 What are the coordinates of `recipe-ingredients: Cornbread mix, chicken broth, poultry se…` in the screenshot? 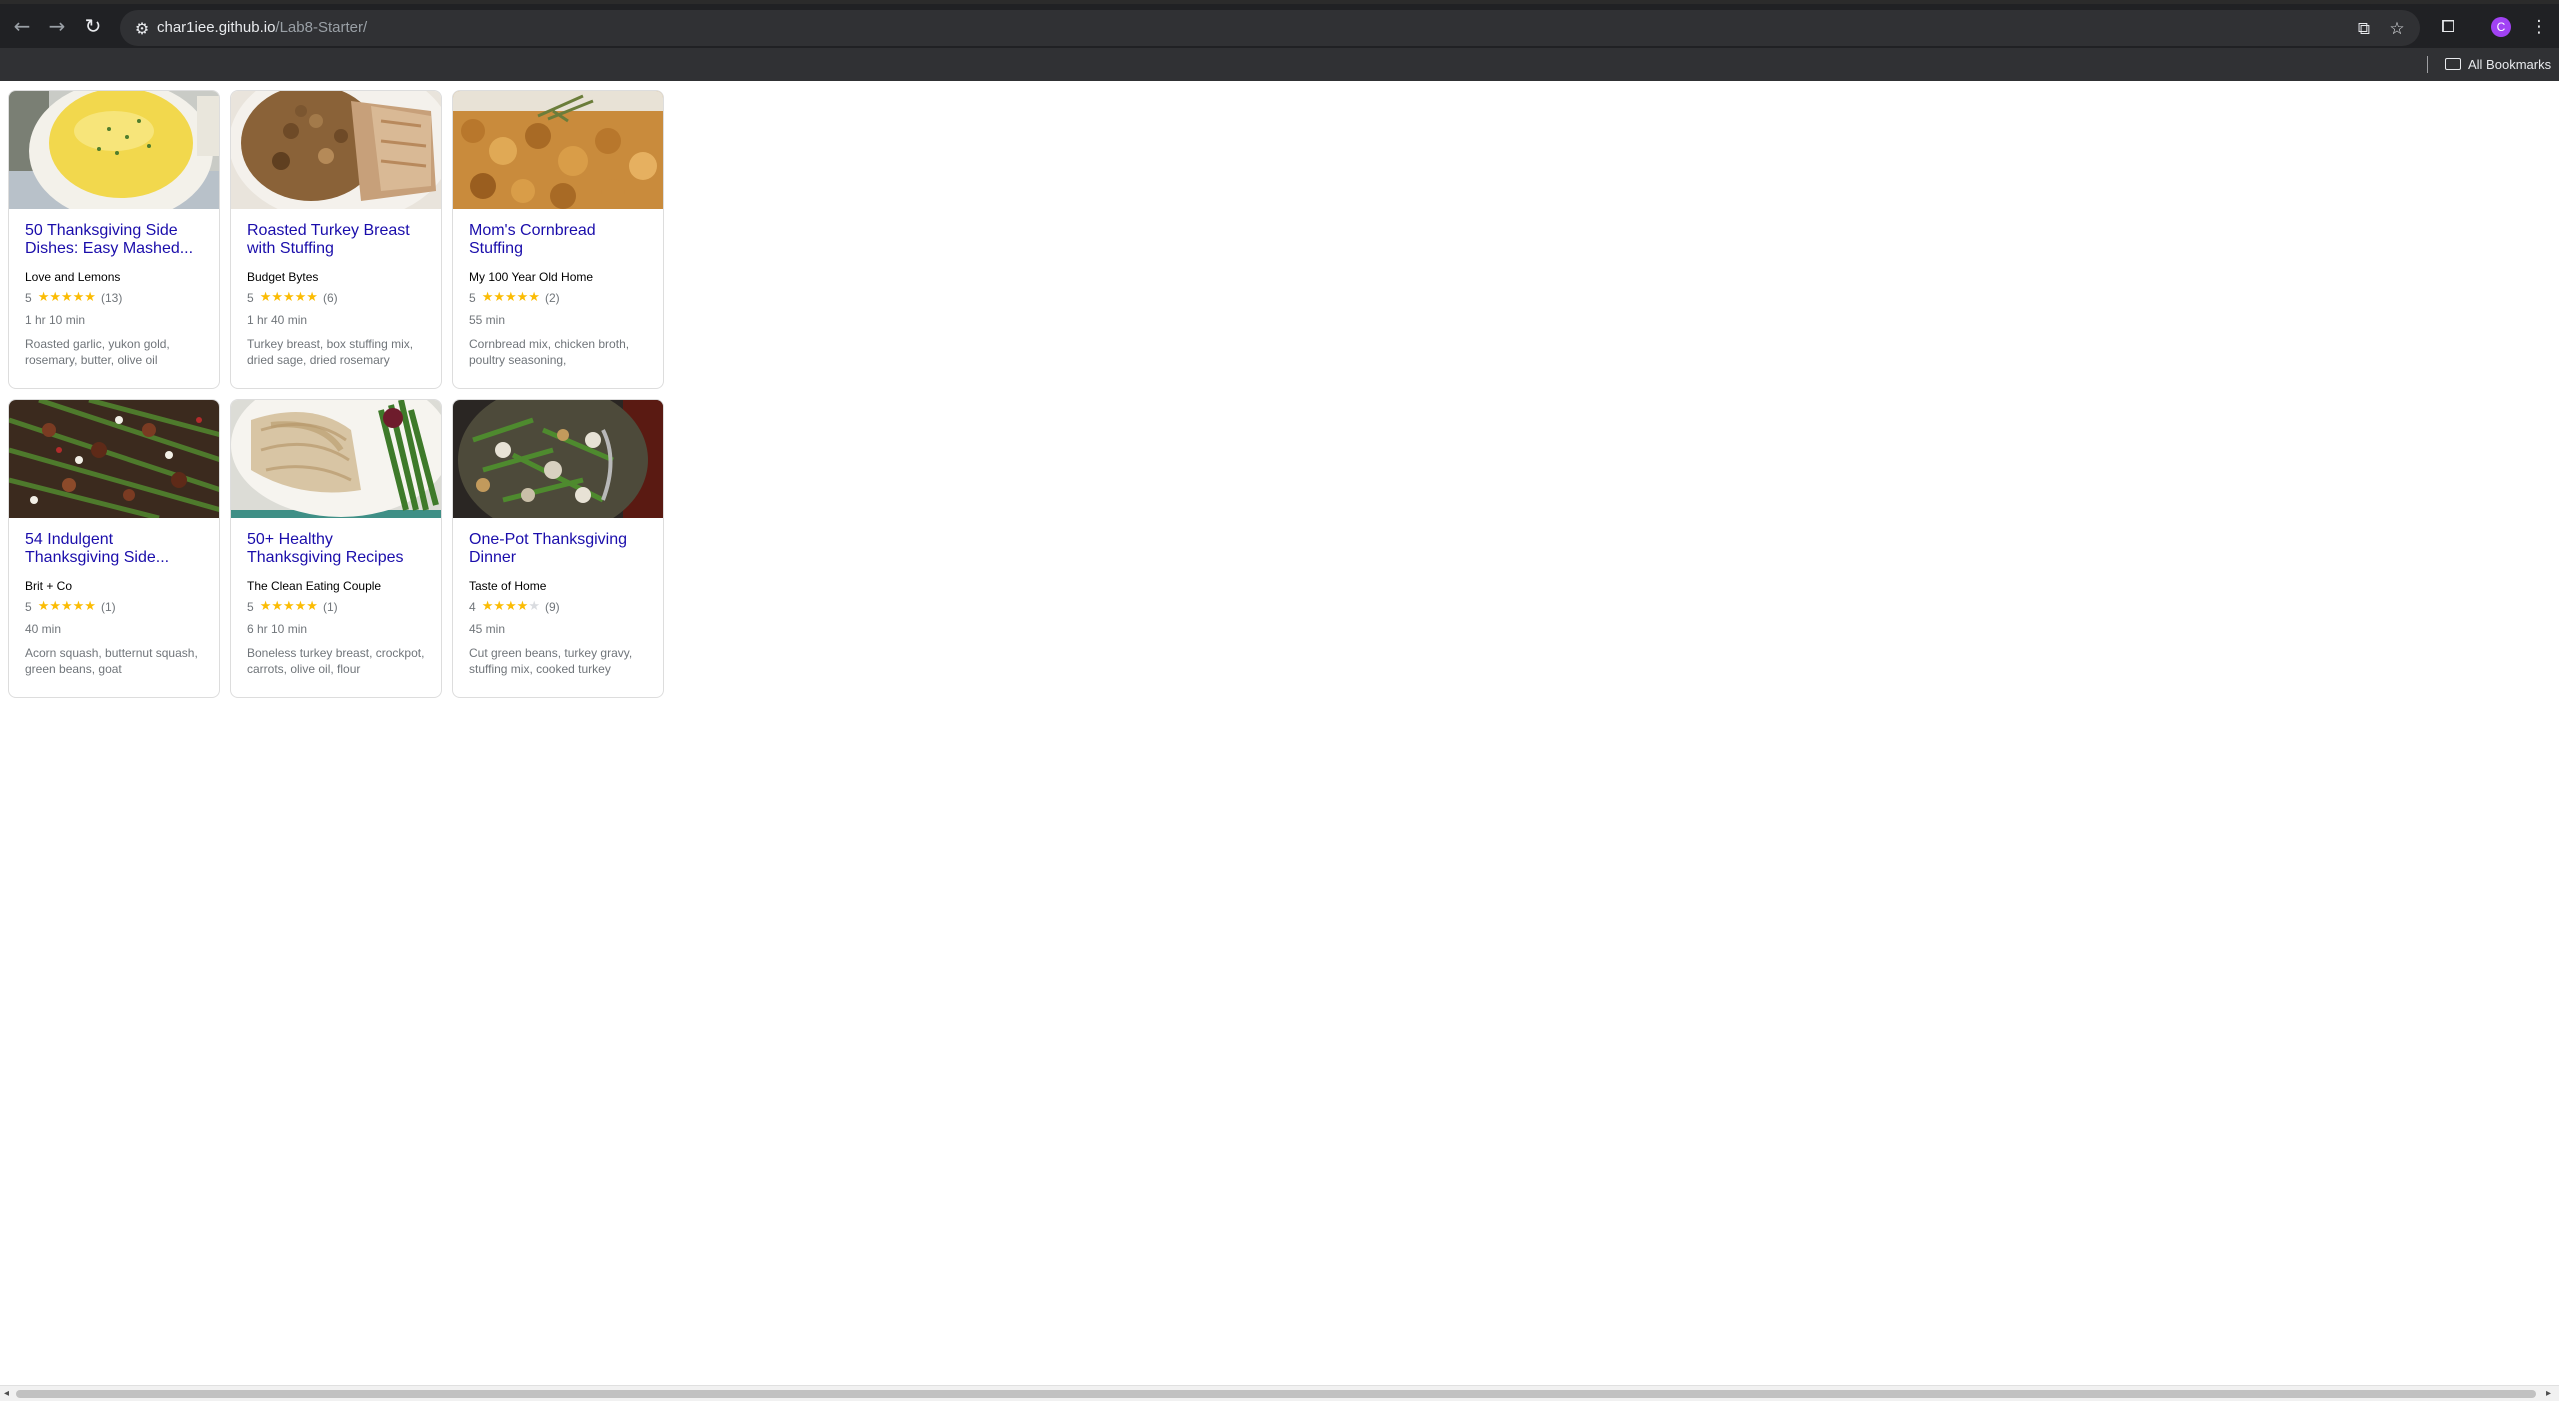 It's located at (549, 352).